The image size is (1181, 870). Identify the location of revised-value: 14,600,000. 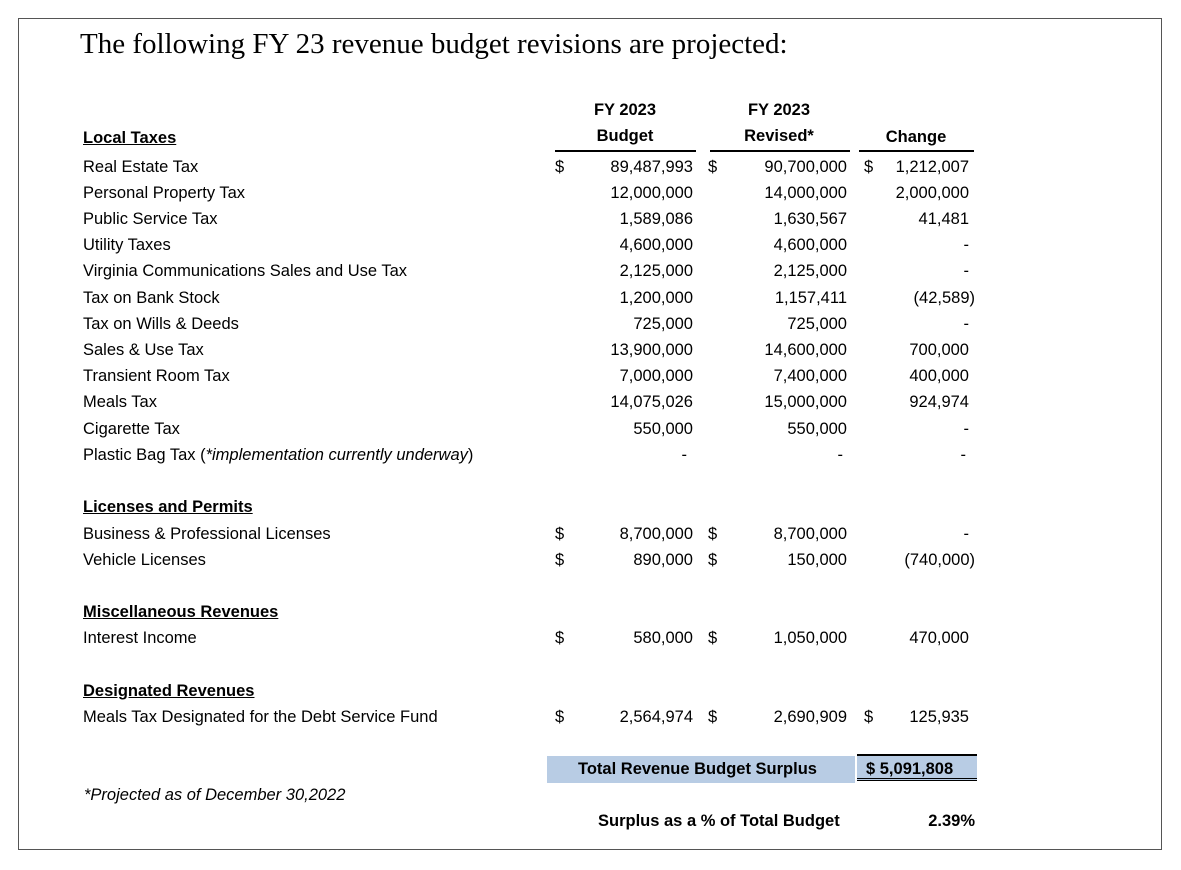
(805, 350).